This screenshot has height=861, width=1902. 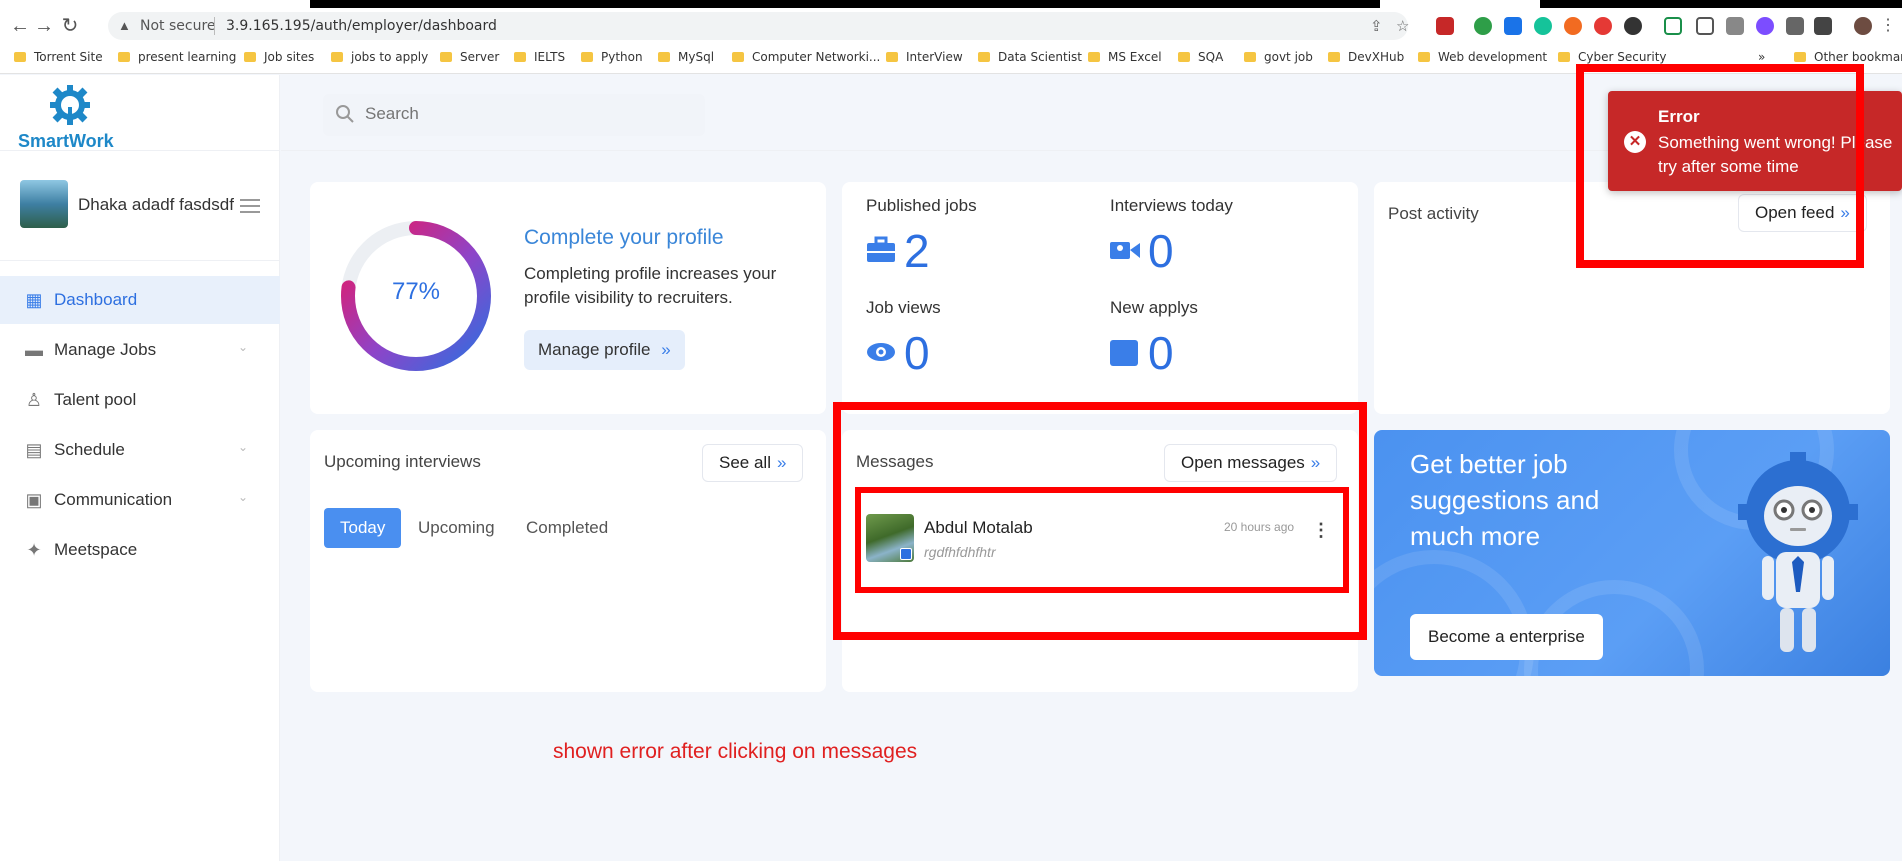 What do you see at coordinates (361, 26) in the screenshot?
I see `url-text: 3.9.165.195/auth/employer/dashboard` at bounding box center [361, 26].